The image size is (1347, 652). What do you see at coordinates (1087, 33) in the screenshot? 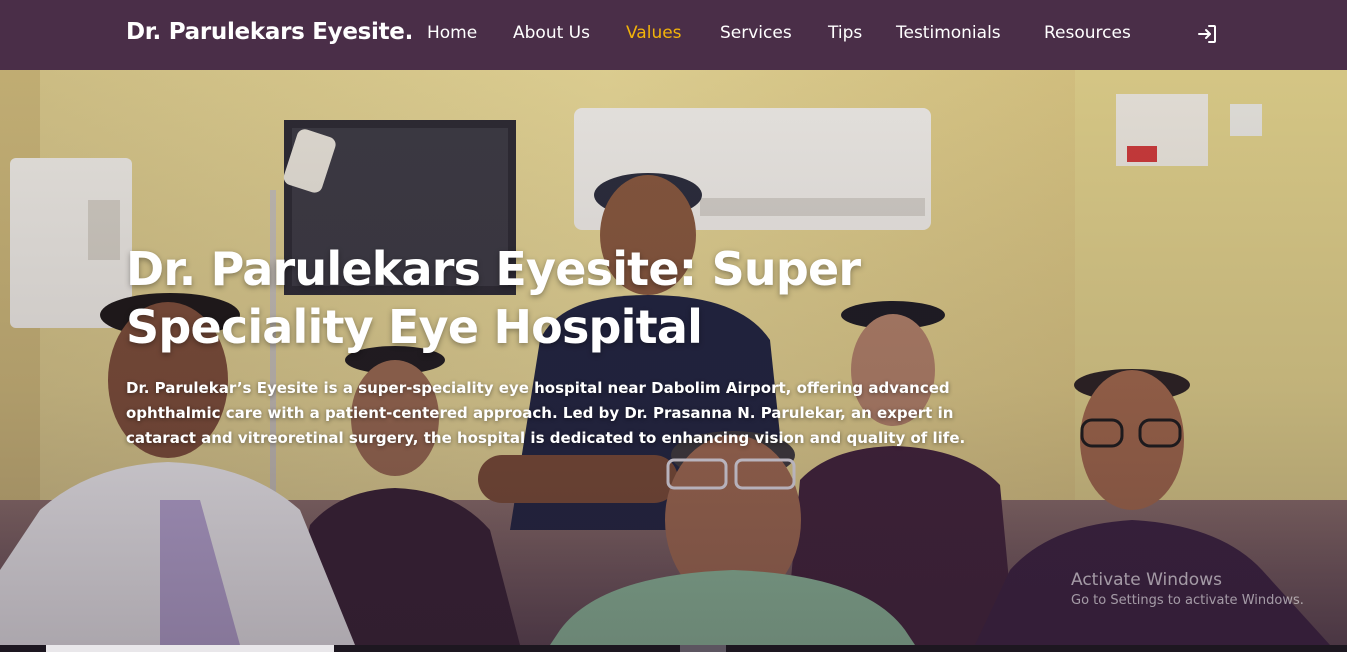
I see `nav-item-resources: Resources` at bounding box center [1087, 33].